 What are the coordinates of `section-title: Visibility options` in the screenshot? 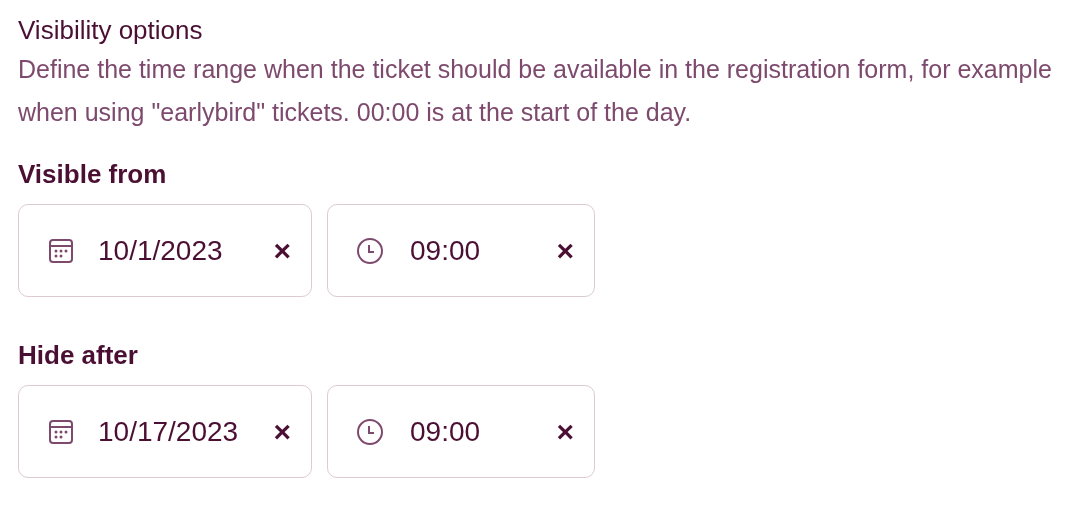 It's located at (111, 30).